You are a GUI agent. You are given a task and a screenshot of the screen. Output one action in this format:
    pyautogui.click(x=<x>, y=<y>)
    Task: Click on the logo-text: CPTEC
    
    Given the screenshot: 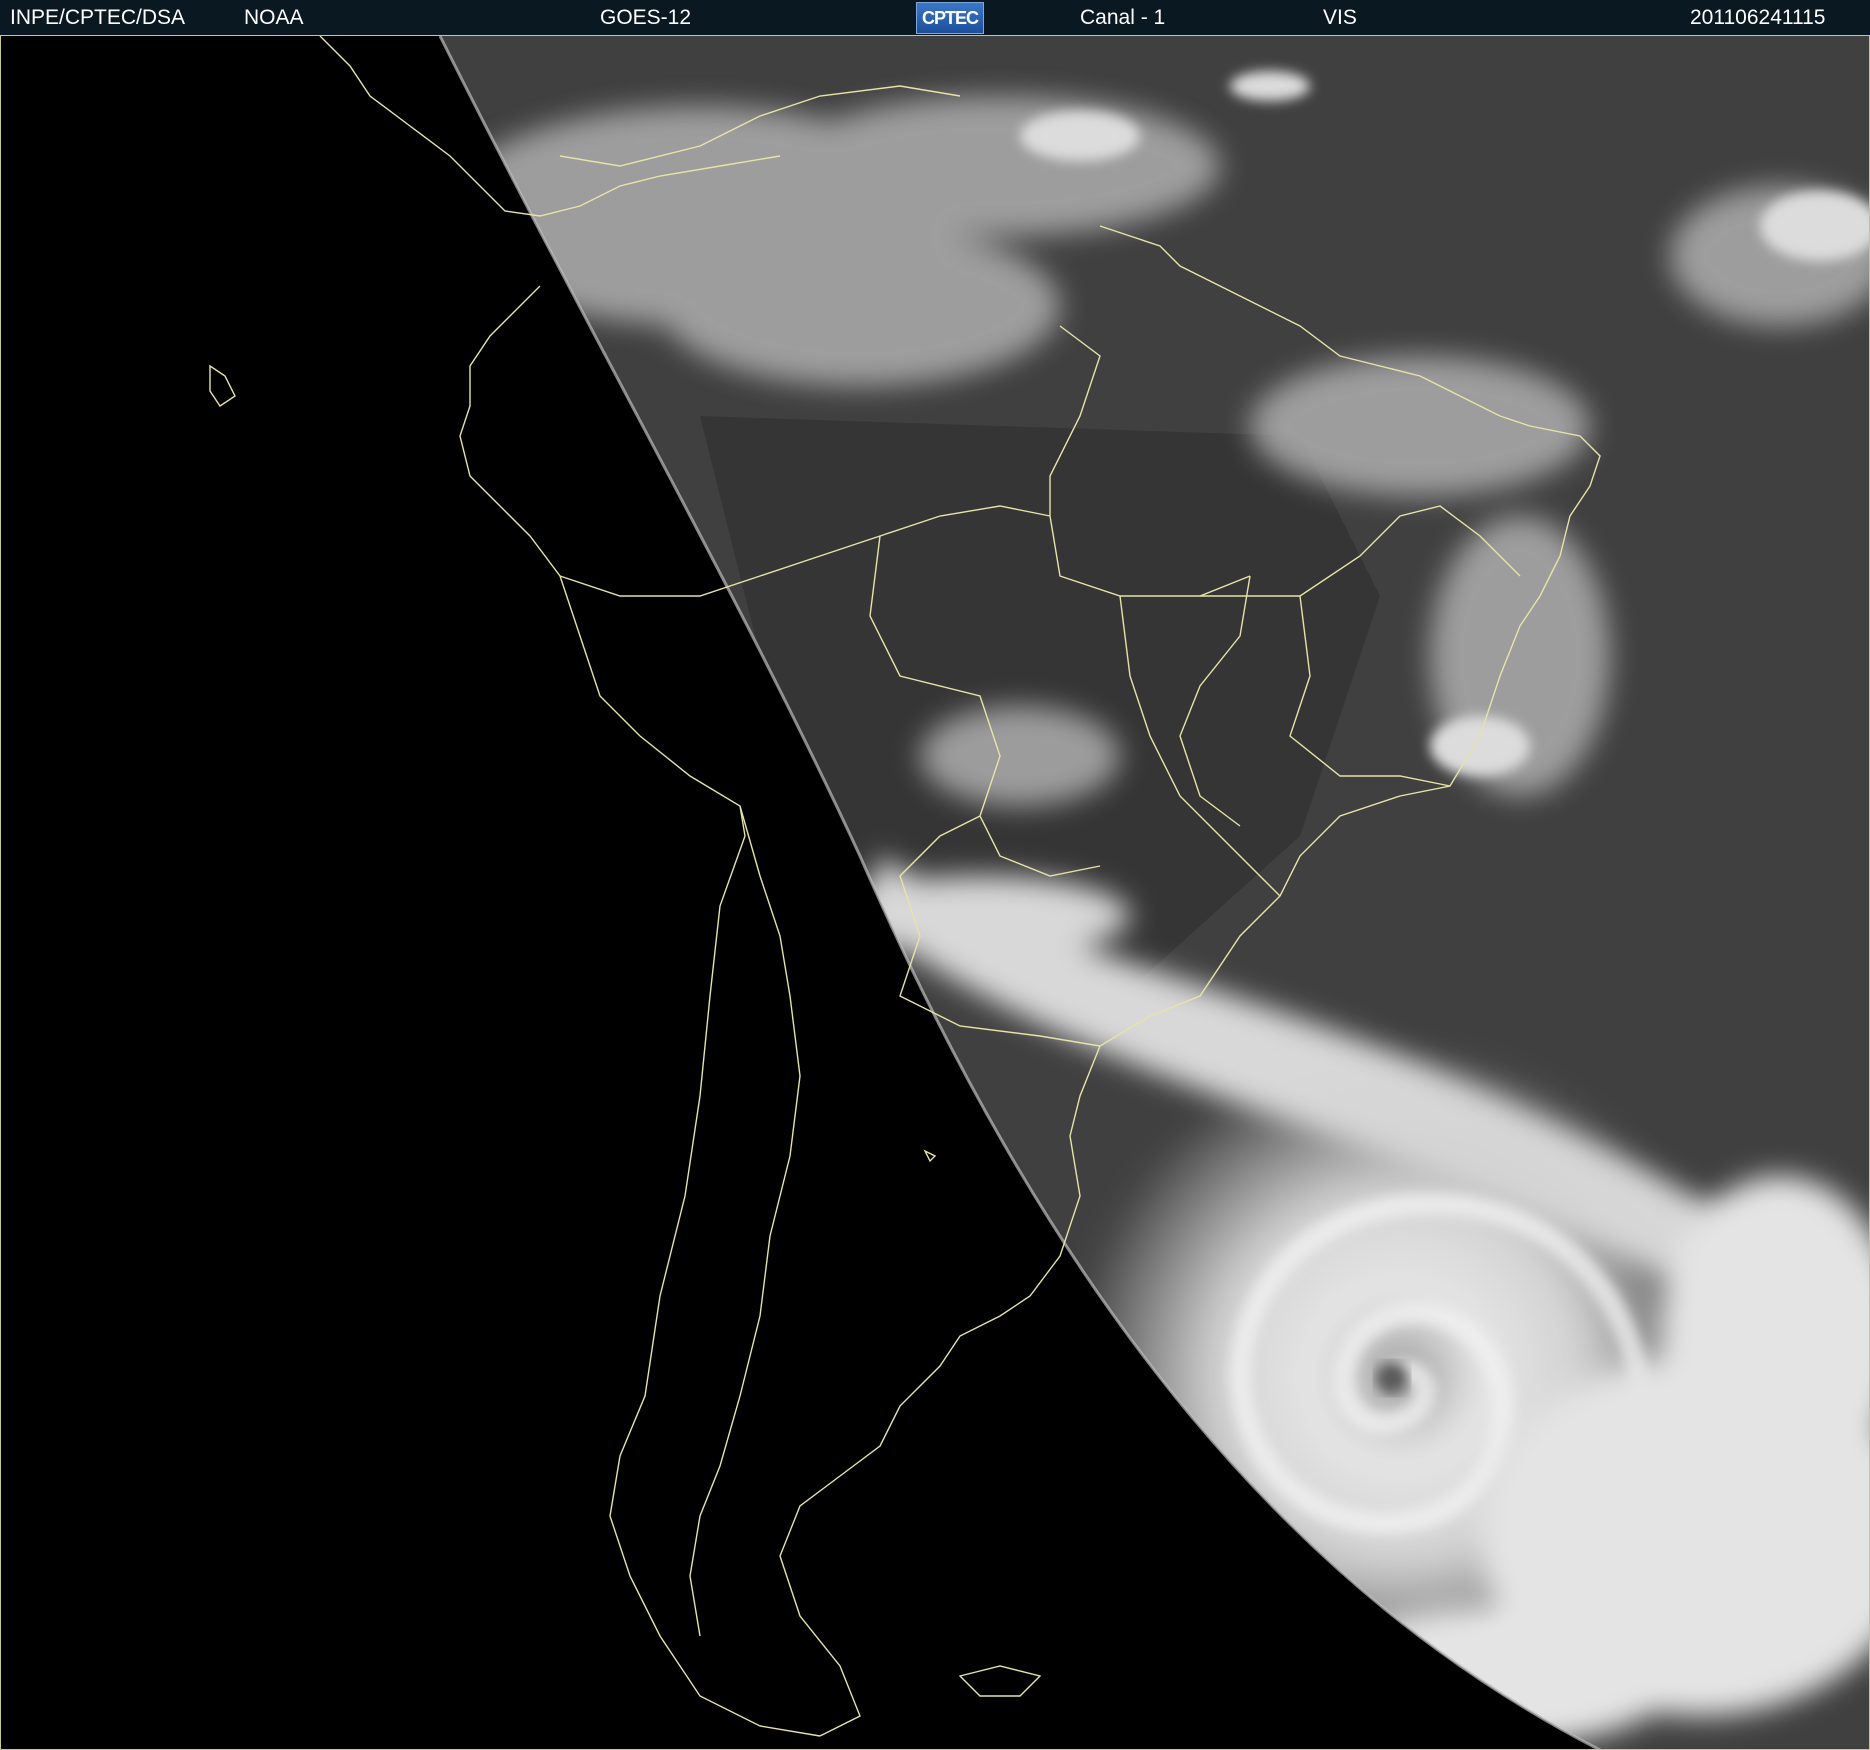 What is the action you would take?
    pyautogui.click(x=950, y=18)
    